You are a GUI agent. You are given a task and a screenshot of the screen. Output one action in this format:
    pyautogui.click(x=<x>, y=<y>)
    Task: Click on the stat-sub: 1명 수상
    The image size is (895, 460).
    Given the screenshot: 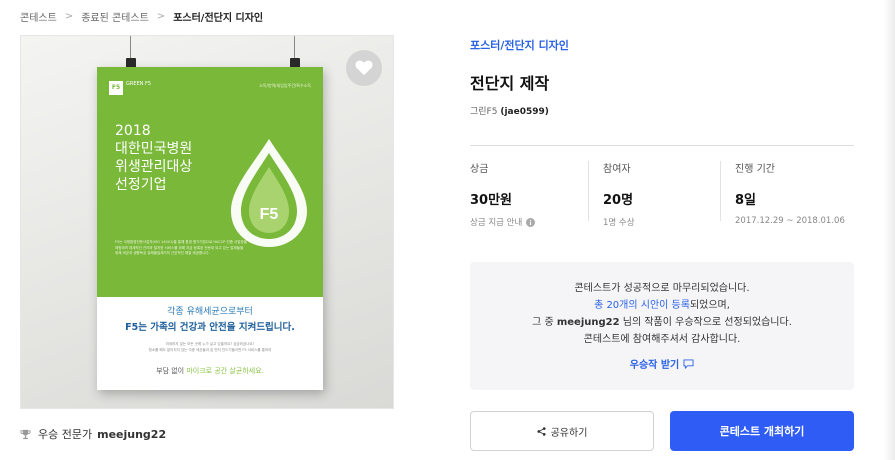 What is the action you would take?
    pyautogui.click(x=619, y=223)
    